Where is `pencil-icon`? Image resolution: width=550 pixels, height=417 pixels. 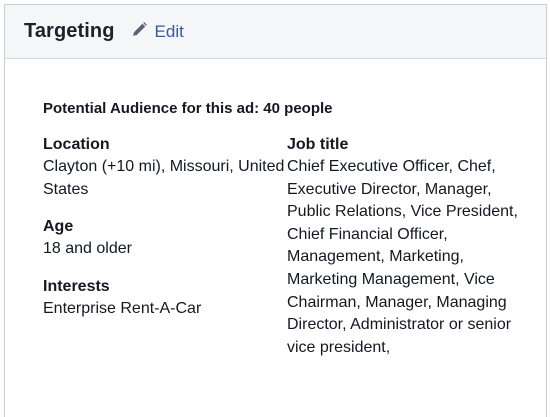
pencil-icon is located at coordinates (143, 32).